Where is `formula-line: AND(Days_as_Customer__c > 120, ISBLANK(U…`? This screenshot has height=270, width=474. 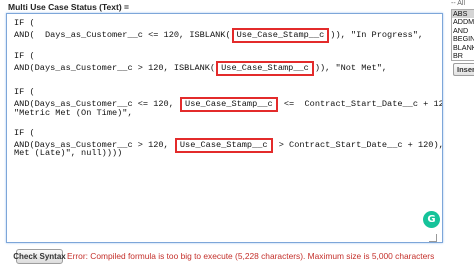
formula-line: AND(Days_as_Customer__c > 120, ISBLANK(U… is located at coordinates (200, 68).